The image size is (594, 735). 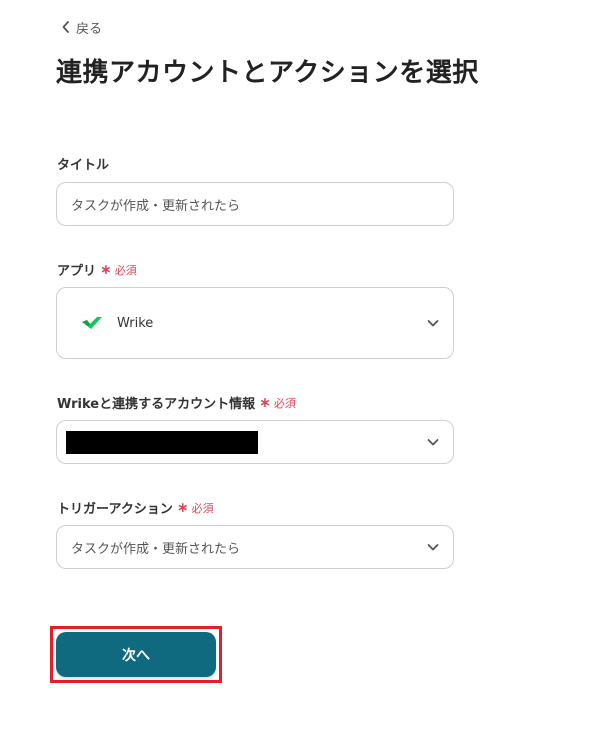 I want to click on trigger-action-select: タスクが作成・更新されたら, so click(x=255, y=547).